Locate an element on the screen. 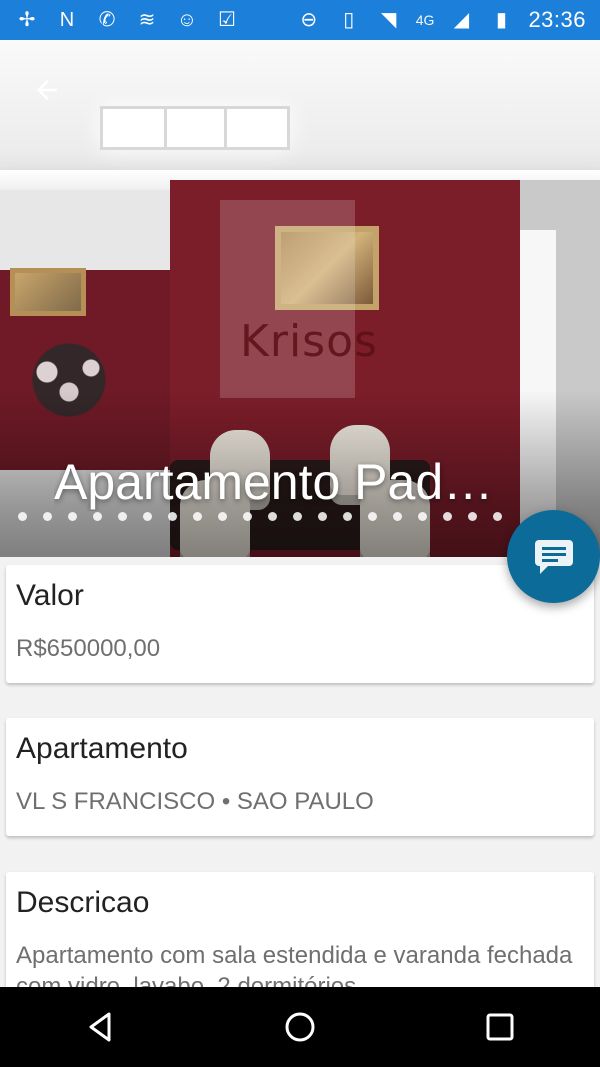 The height and width of the screenshot is (1067, 600). nav-home-button is located at coordinates (300, 1027).